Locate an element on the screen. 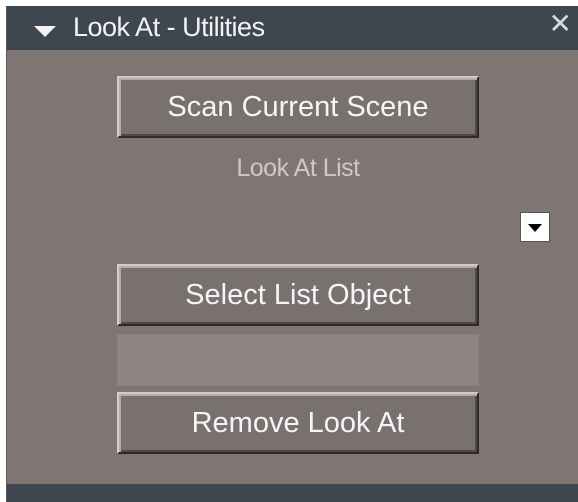 This screenshot has height=502, width=578. look-at-list-dropdown is located at coordinates (535, 227).